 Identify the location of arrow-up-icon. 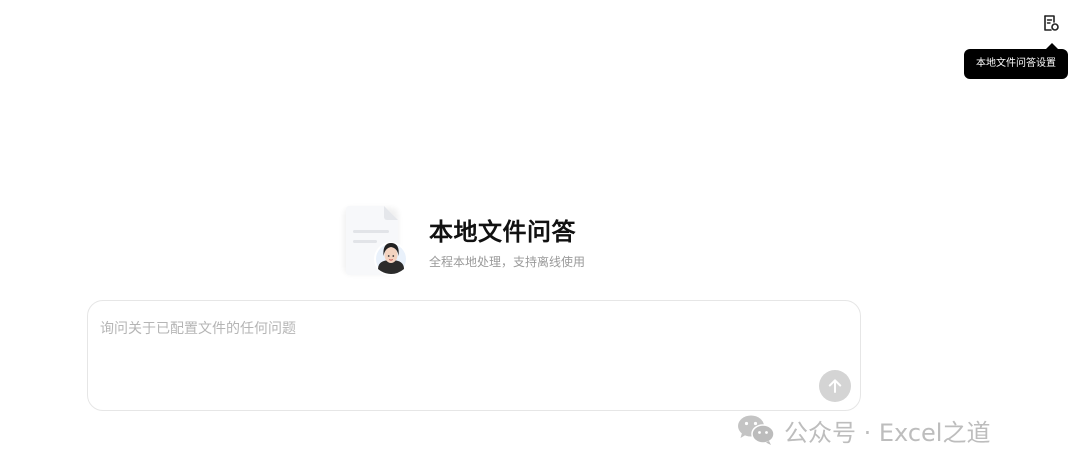
(835, 386).